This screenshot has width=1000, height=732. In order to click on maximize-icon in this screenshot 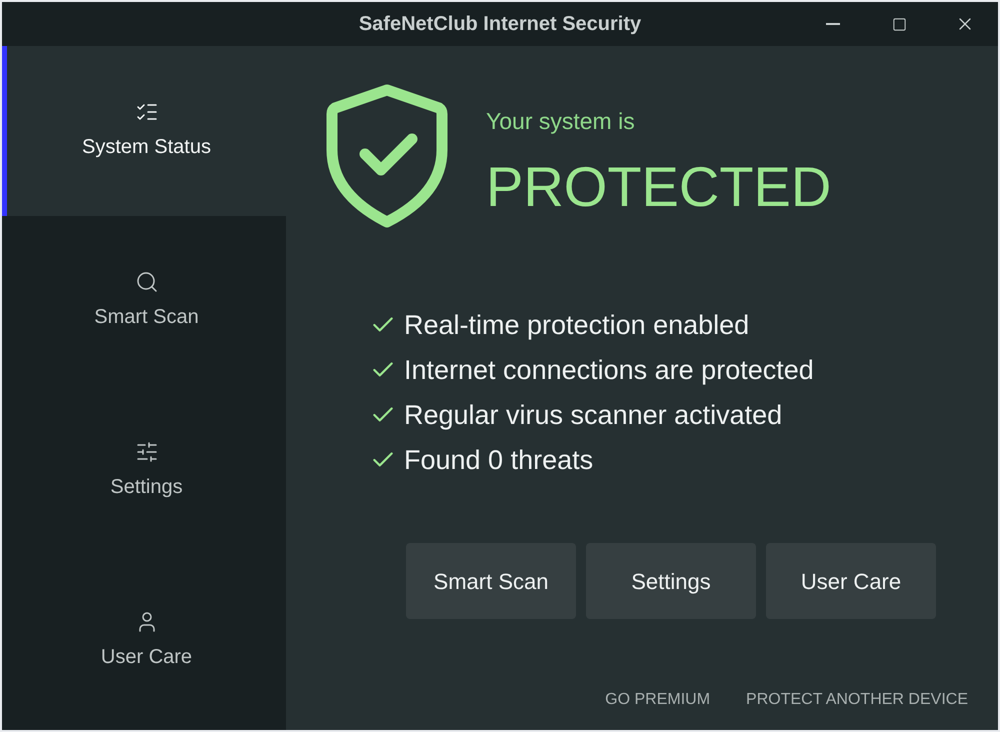, I will do `click(899, 24)`.